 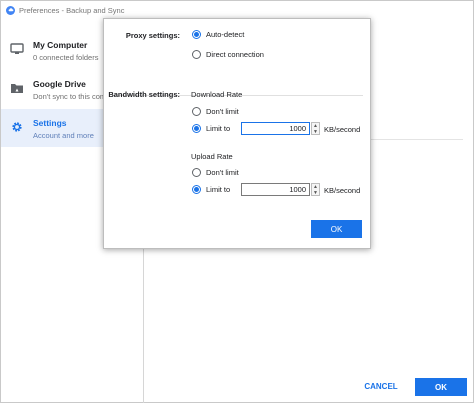 What do you see at coordinates (17, 48) in the screenshot?
I see `monitor-icon` at bounding box center [17, 48].